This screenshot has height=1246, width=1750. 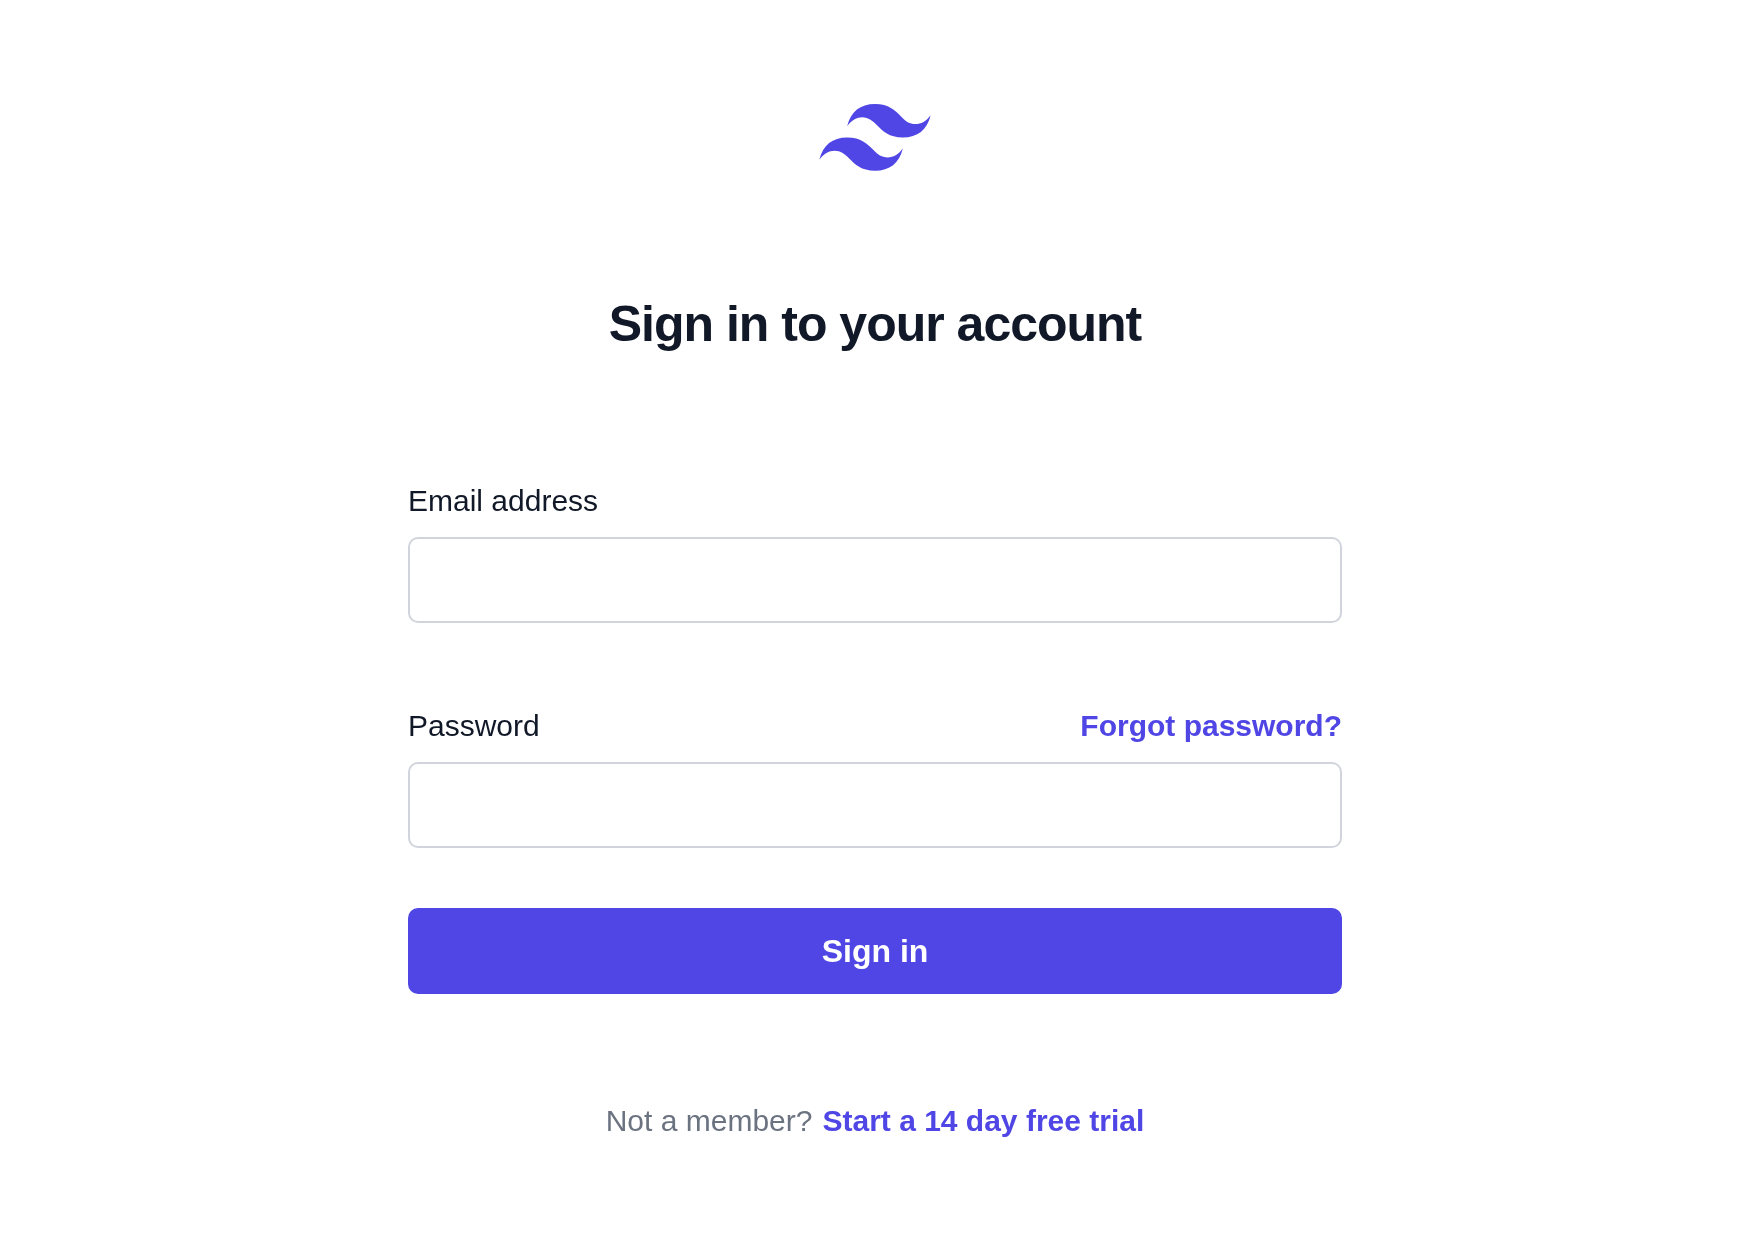 I want to click on field-label: Email address, so click(x=503, y=500).